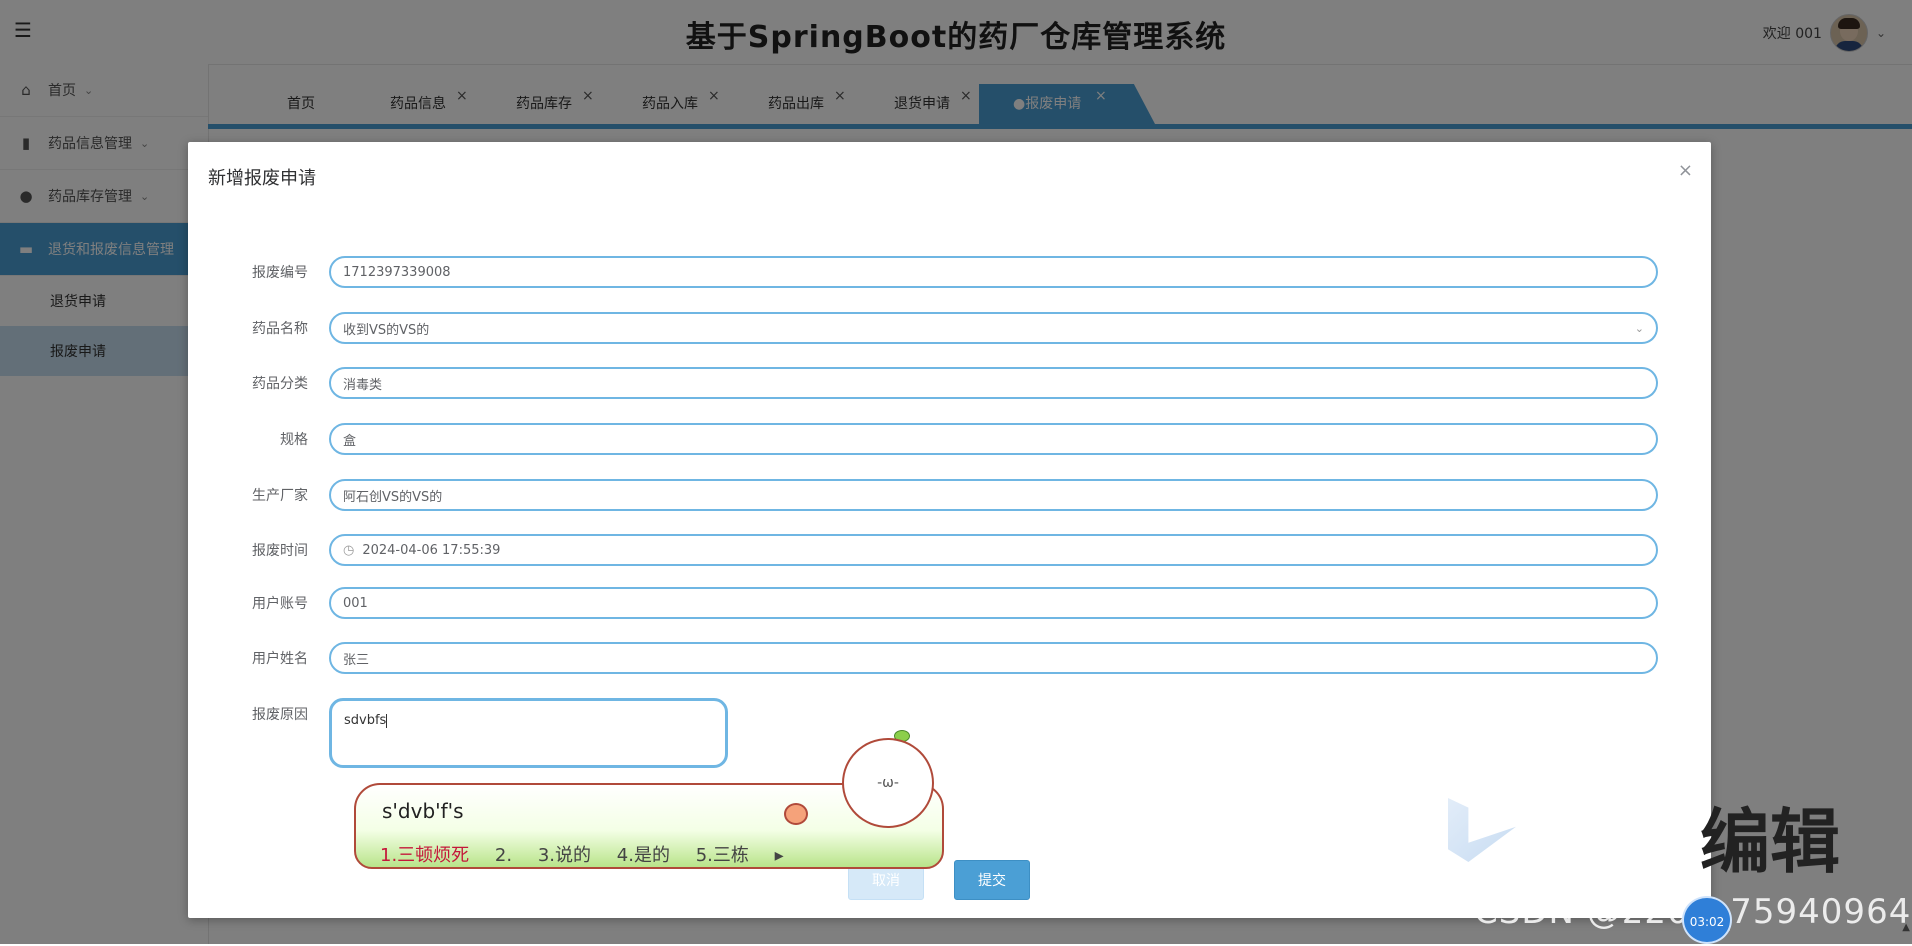 The image size is (1912, 946). What do you see at coordinates (349, 550) in the screenshot?
I see `clock-icon: ◷` at bounding box center [349, 550].